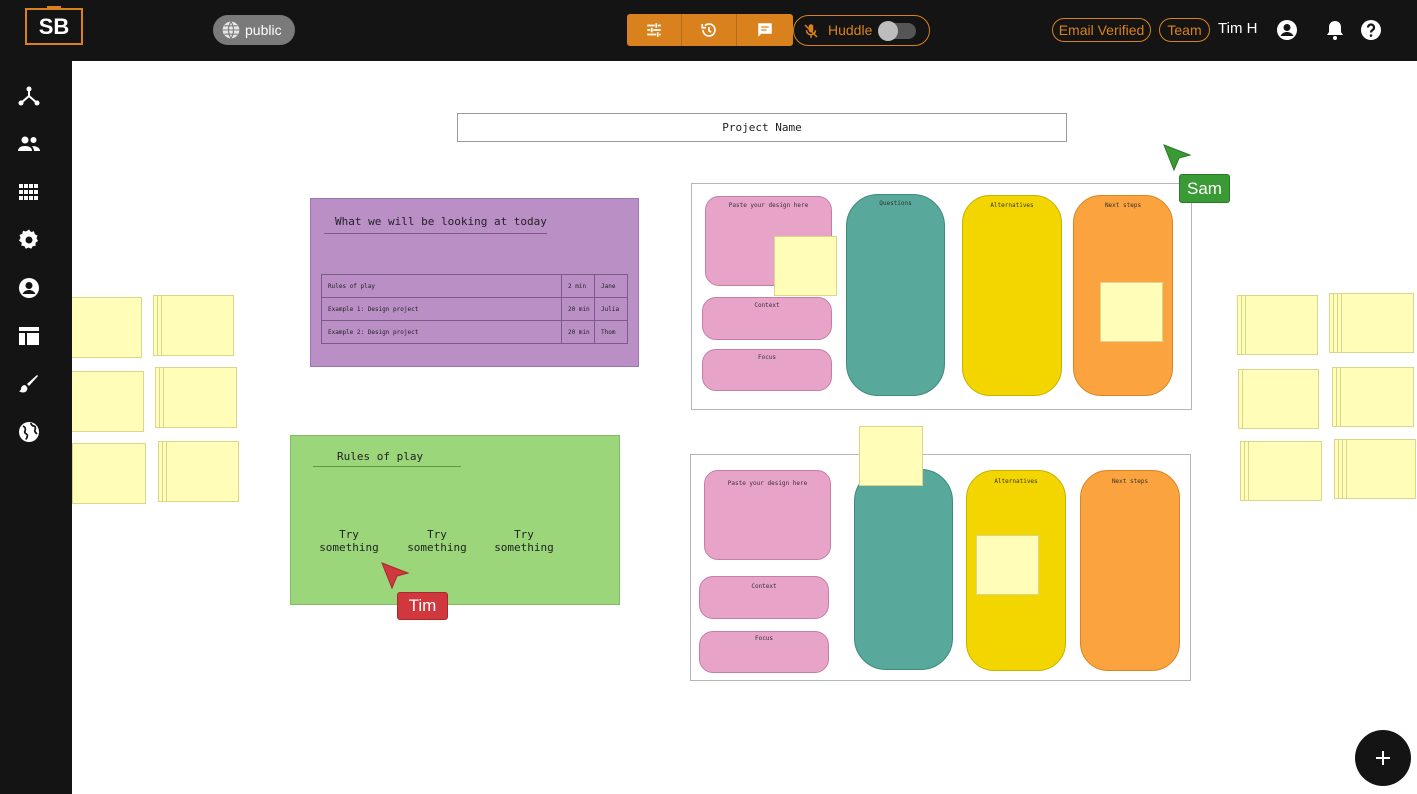  I want to click on huddle-label: Huddle, so click(850, 30).